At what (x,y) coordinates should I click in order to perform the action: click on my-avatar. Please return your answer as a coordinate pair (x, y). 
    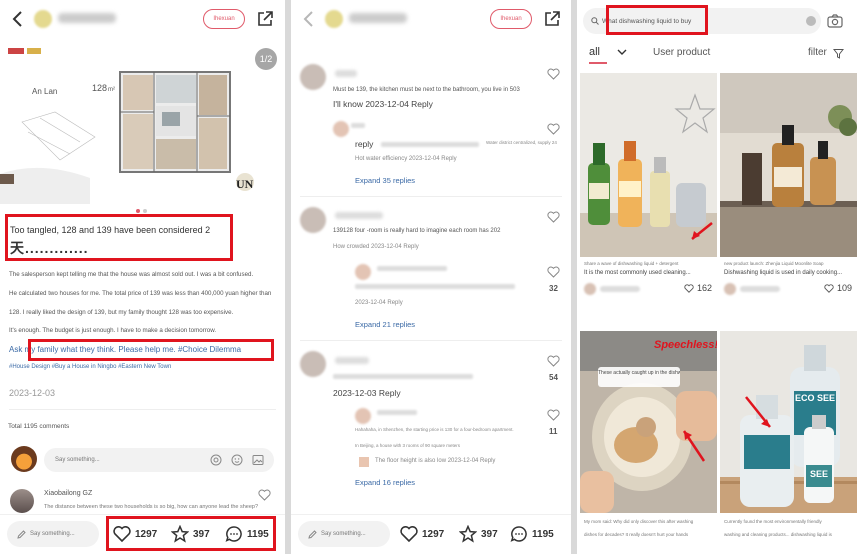
    Looking at the image, I should click on (24, 459).